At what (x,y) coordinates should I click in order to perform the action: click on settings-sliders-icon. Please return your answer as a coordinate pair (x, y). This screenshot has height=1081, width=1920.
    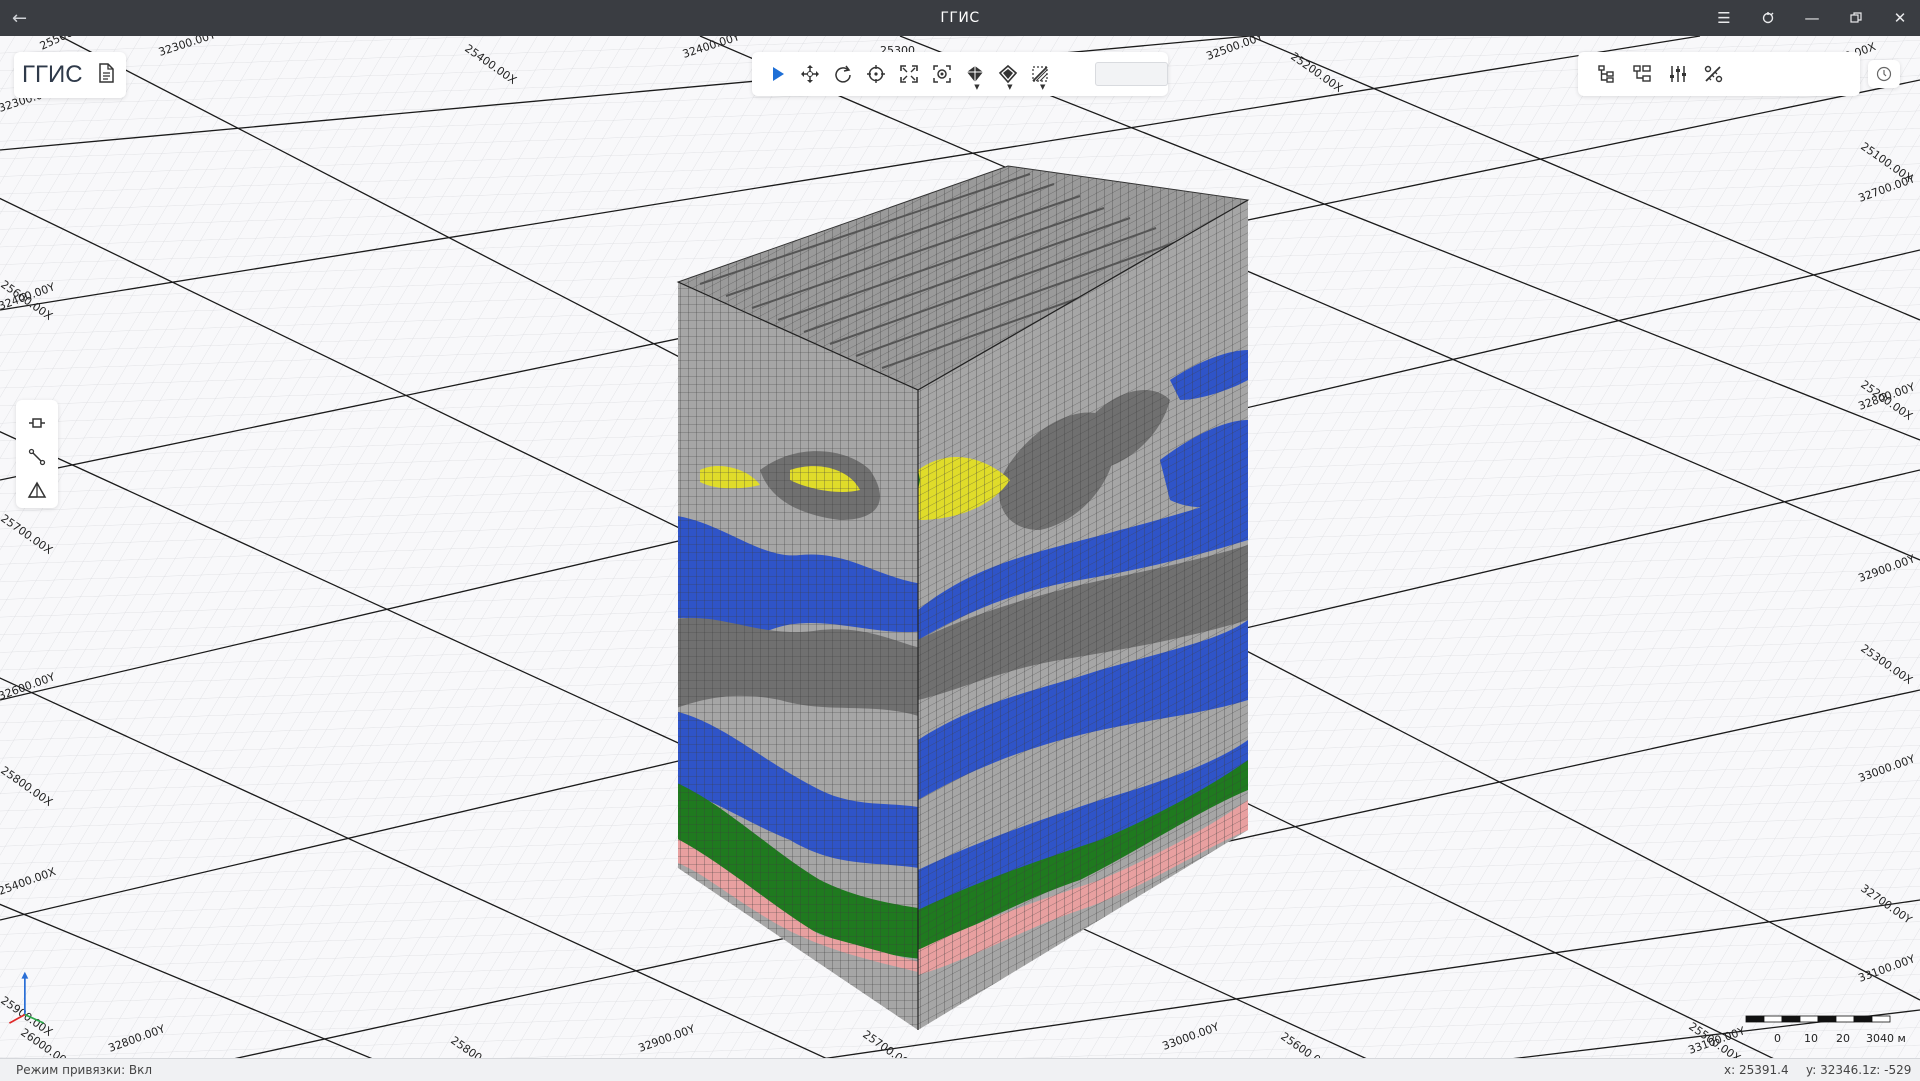
    Looking at the image, I should click on (1678, 74).